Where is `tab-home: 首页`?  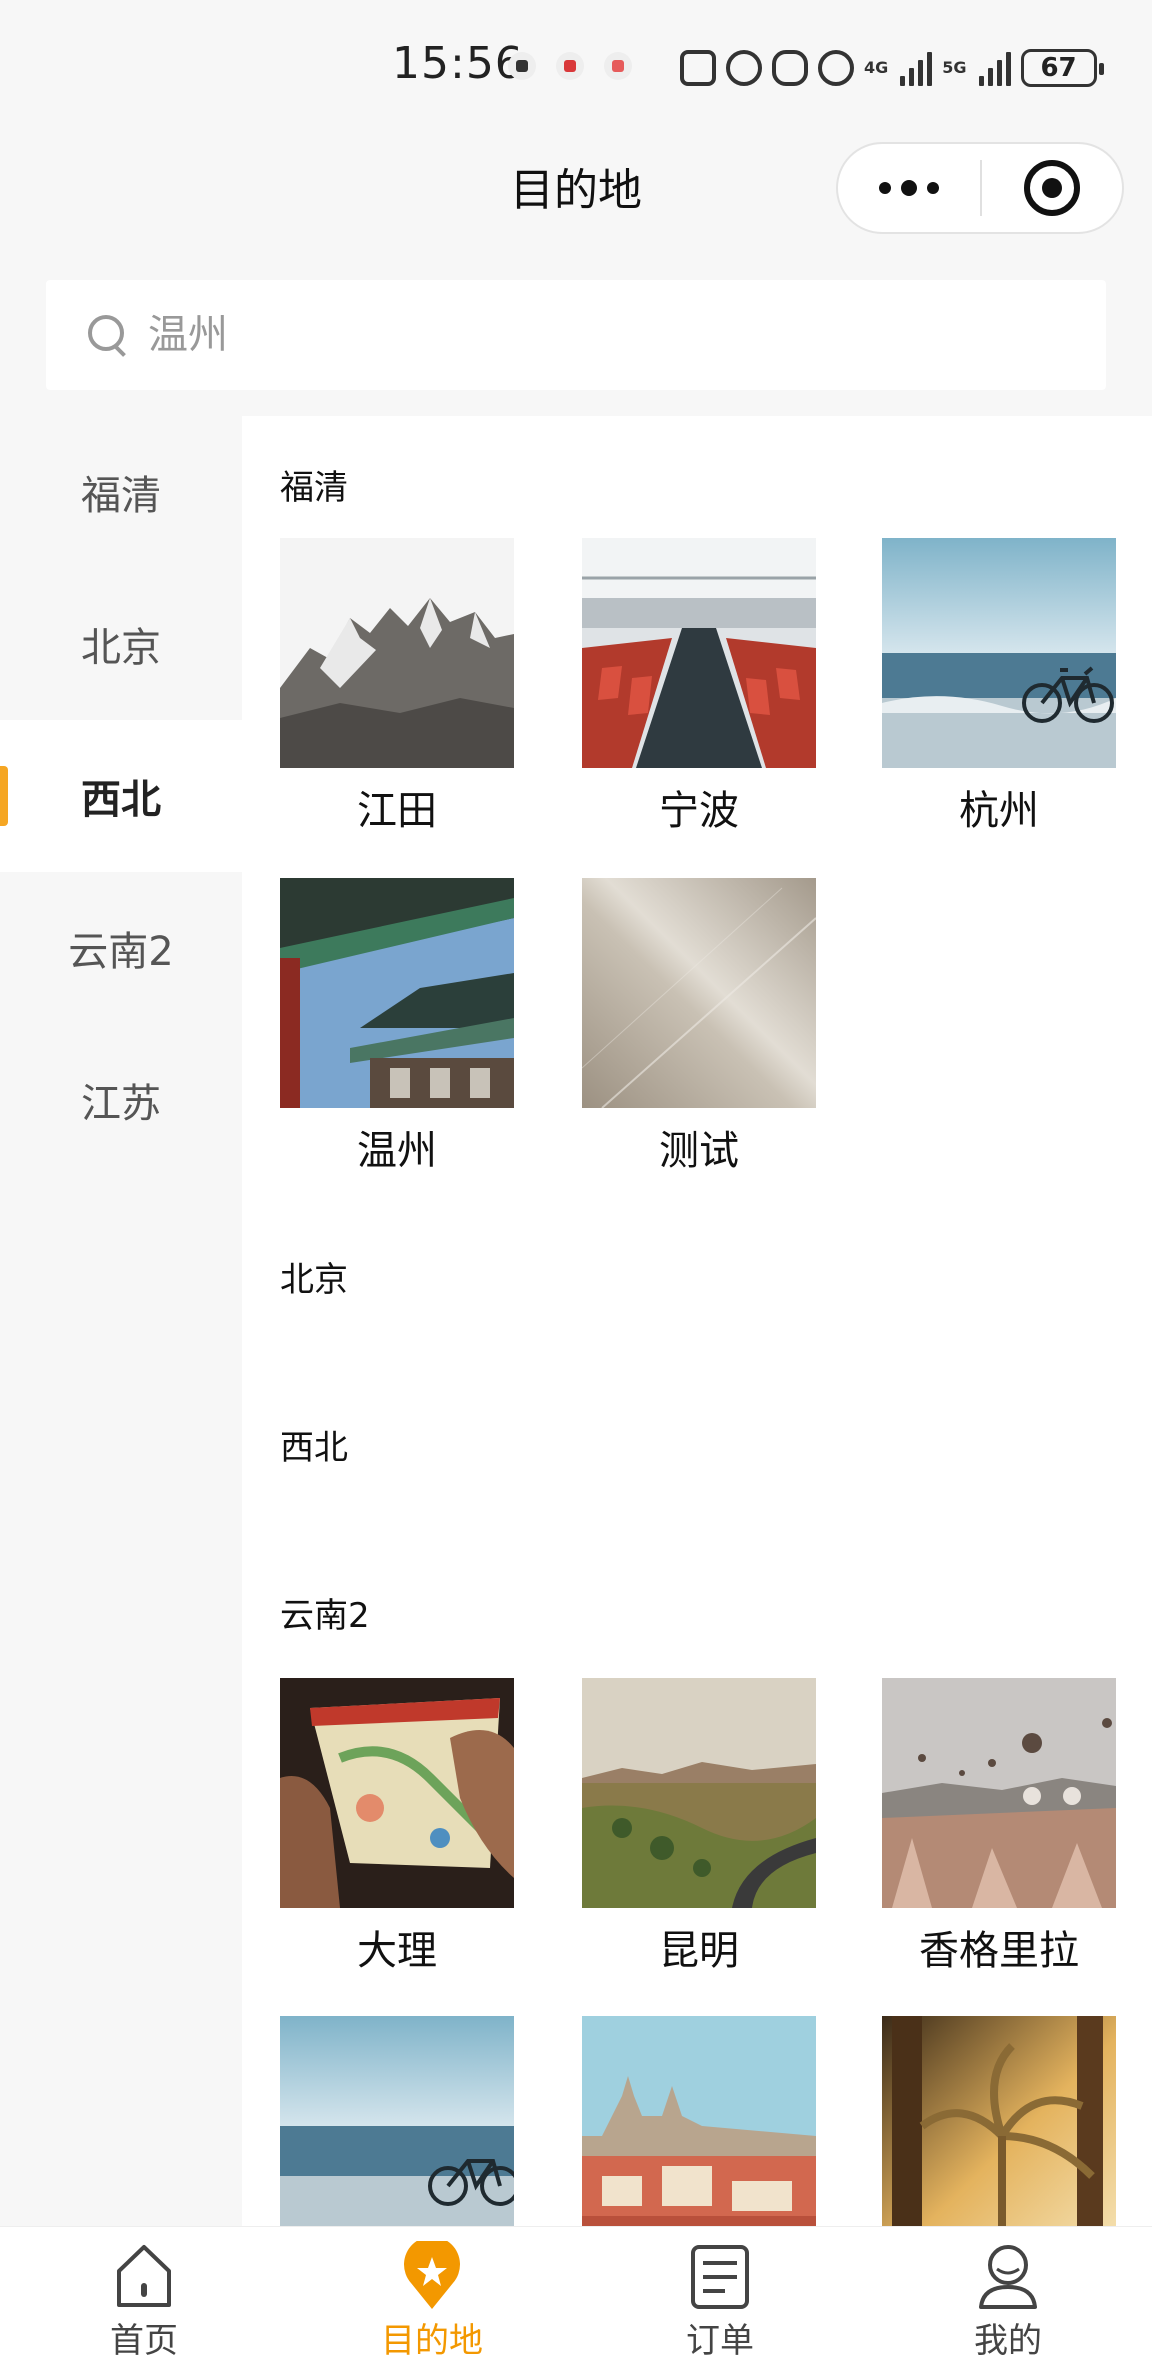
tab-home: 首页 is located at coordinates (144, 2301).